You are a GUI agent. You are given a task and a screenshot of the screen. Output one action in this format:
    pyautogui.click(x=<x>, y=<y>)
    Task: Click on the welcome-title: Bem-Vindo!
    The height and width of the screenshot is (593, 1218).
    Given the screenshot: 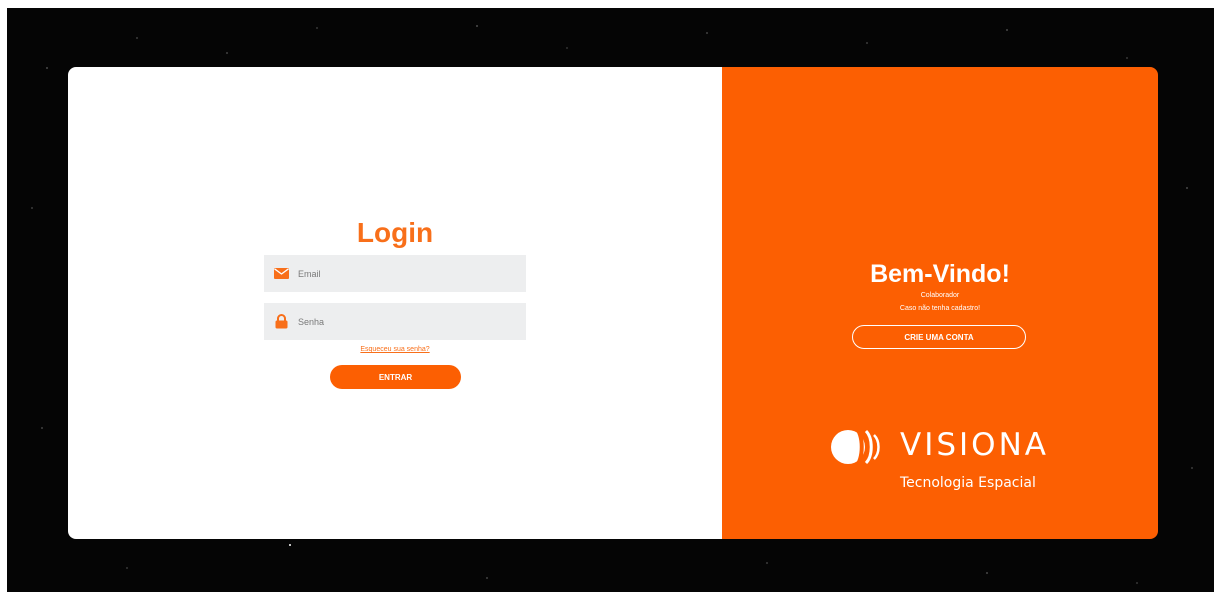 What is the action you would take?
    pyautogui.click(x=940, y=274)
    